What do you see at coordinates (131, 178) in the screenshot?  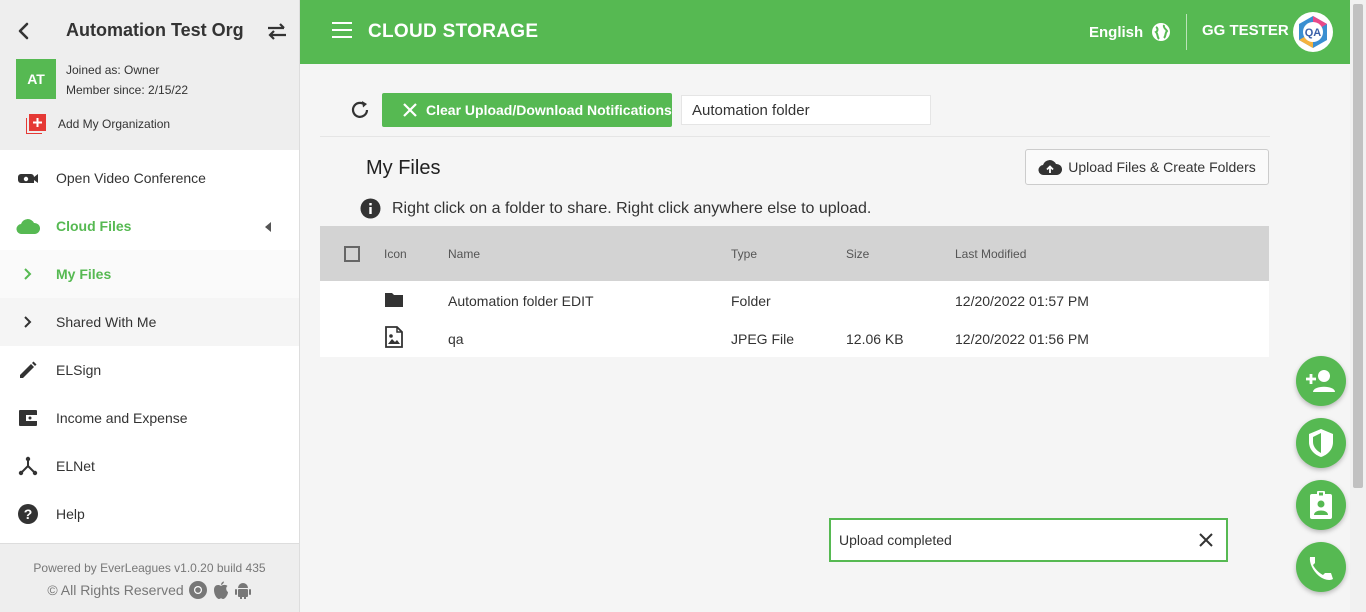 I see `nav-label: Open Video Conference` at bounding box center [131, 178].